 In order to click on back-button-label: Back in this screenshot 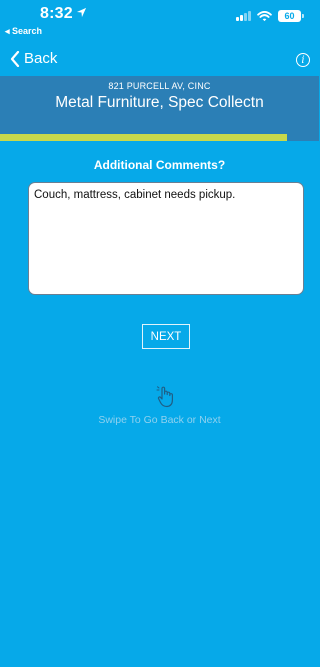, I will do `click(41, 58)`.